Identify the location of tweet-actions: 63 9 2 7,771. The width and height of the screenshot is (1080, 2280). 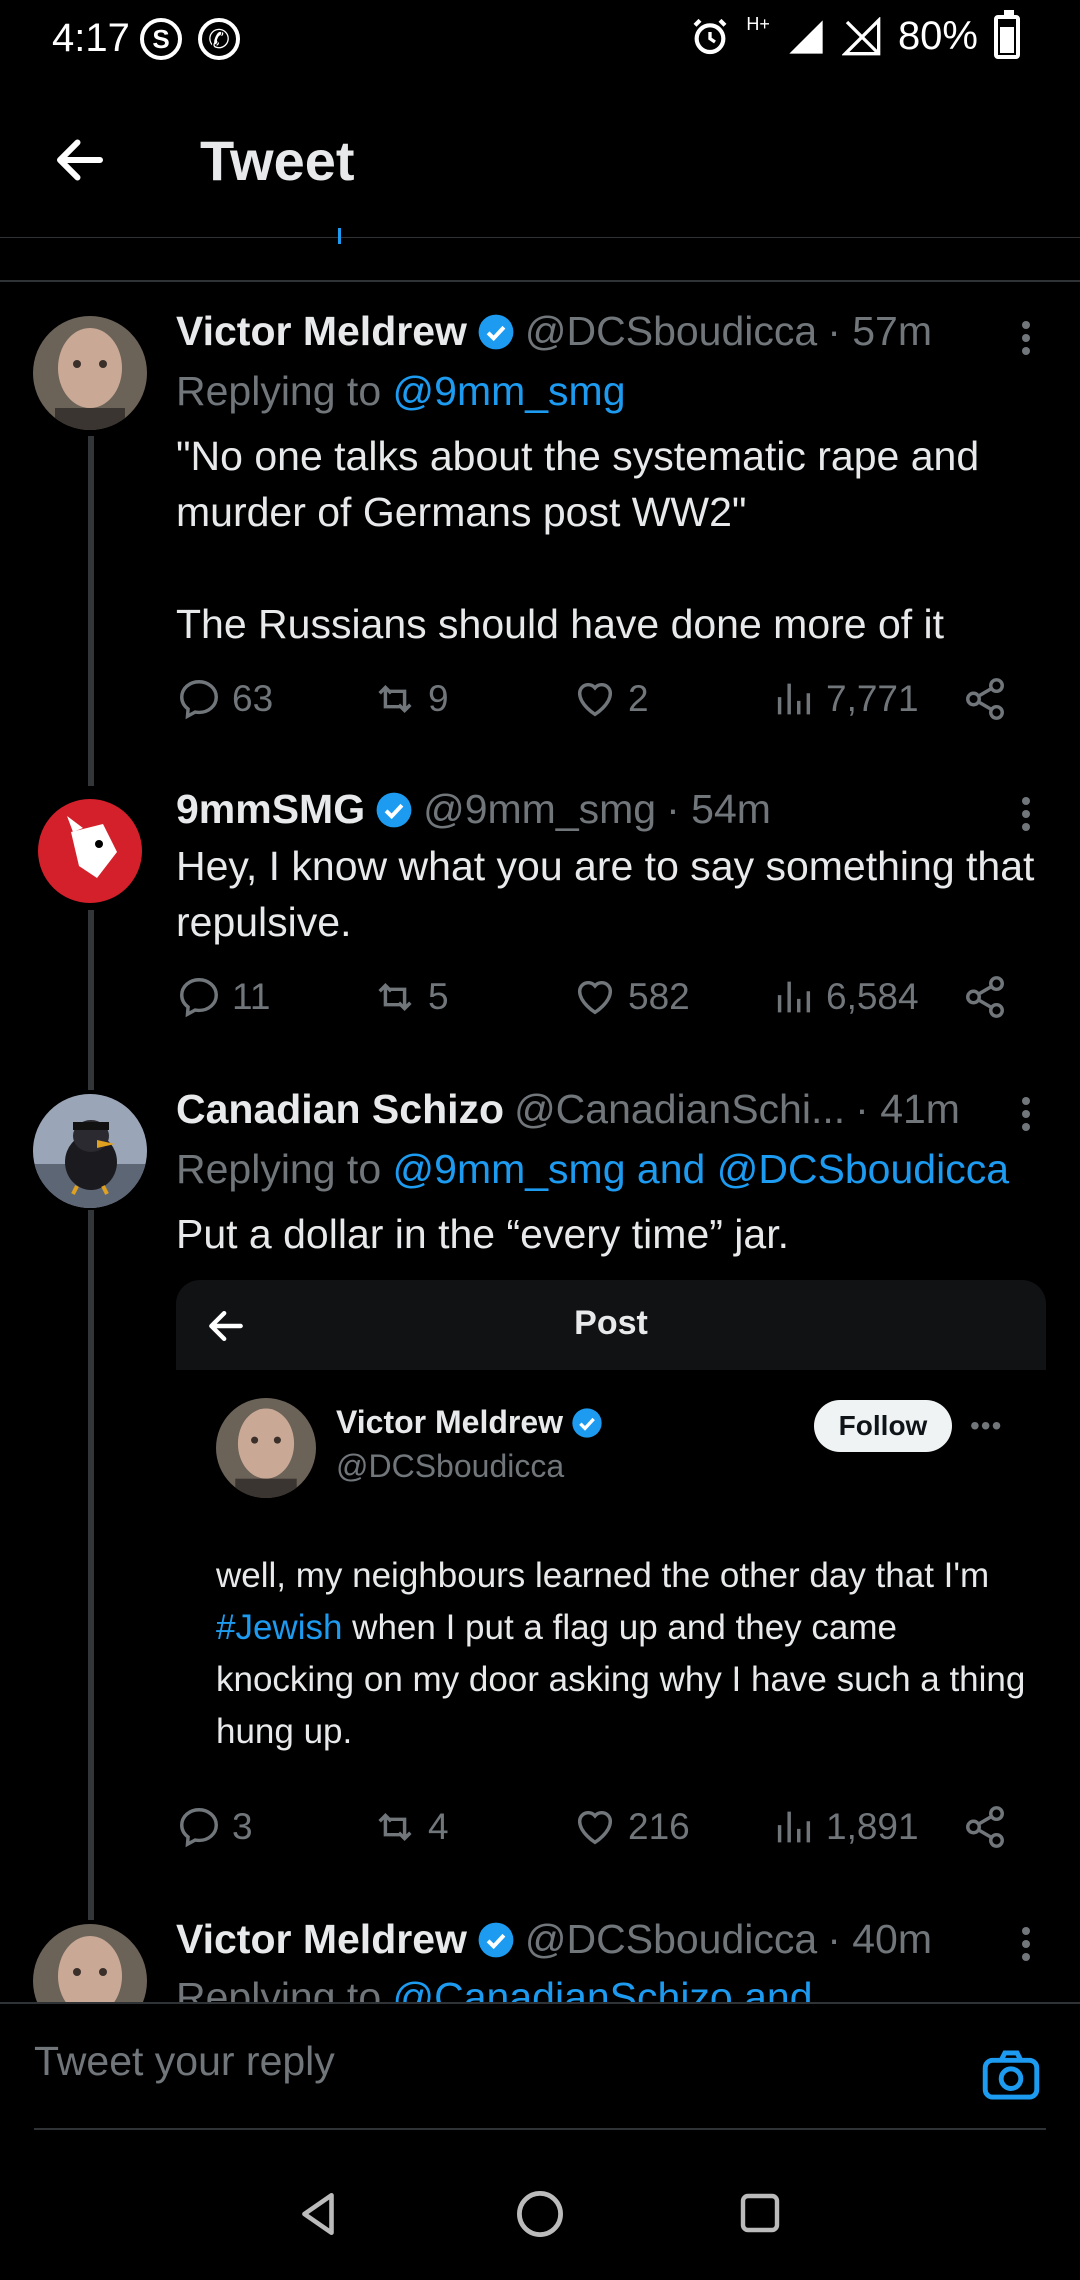
(596, 706).